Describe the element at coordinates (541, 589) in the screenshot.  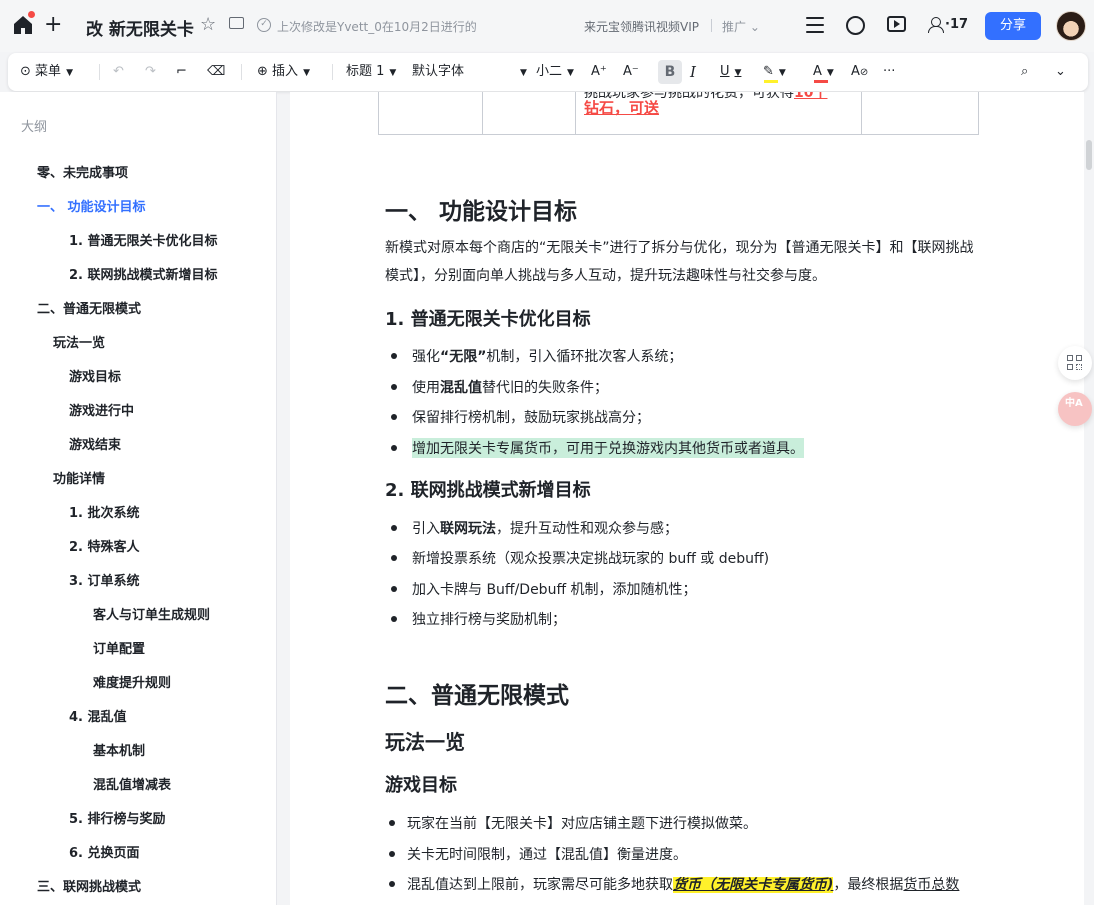
I see `list-item: 加入卡牌与 Buff/Debuff 机制，添加随机性；` at that location.